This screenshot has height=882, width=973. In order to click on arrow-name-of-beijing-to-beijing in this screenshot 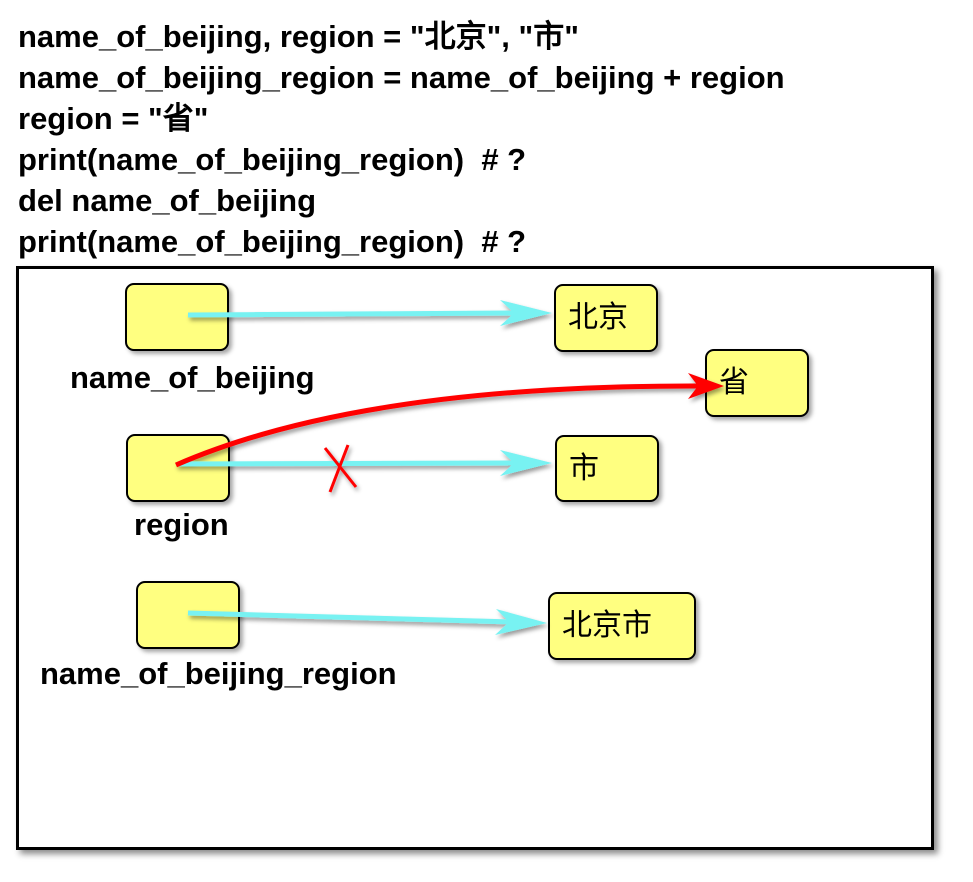, I will do `click(369, 313)`.